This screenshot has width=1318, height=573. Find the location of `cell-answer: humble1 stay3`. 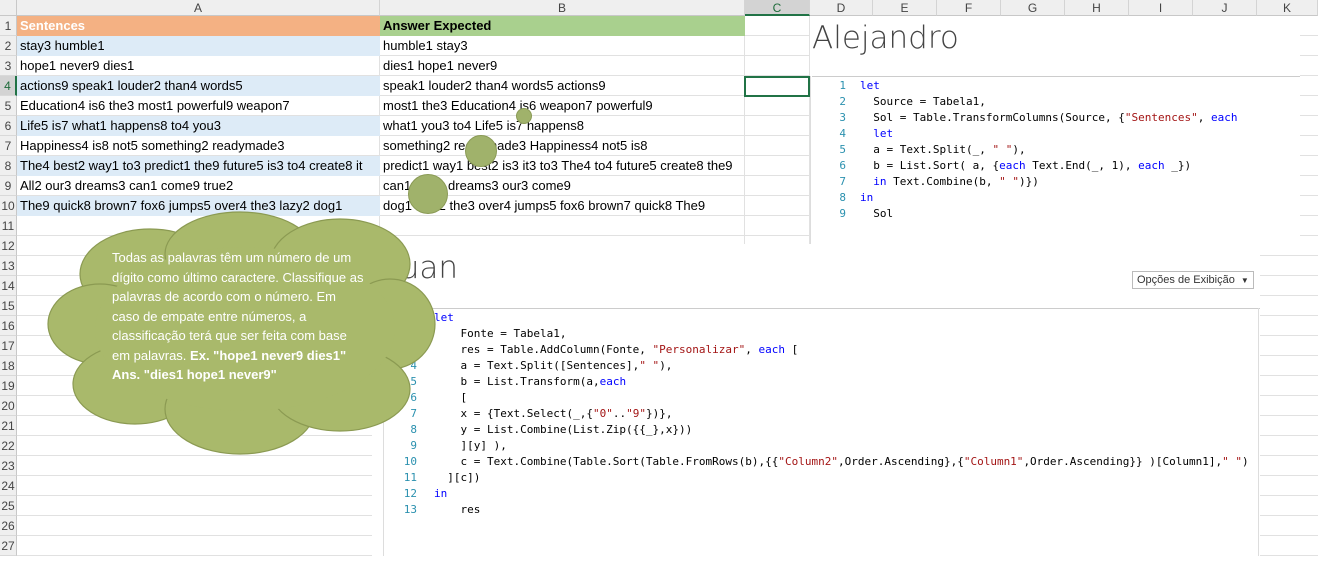

cell-answer: humble1 stay3 is located at coordinates (562, 46).